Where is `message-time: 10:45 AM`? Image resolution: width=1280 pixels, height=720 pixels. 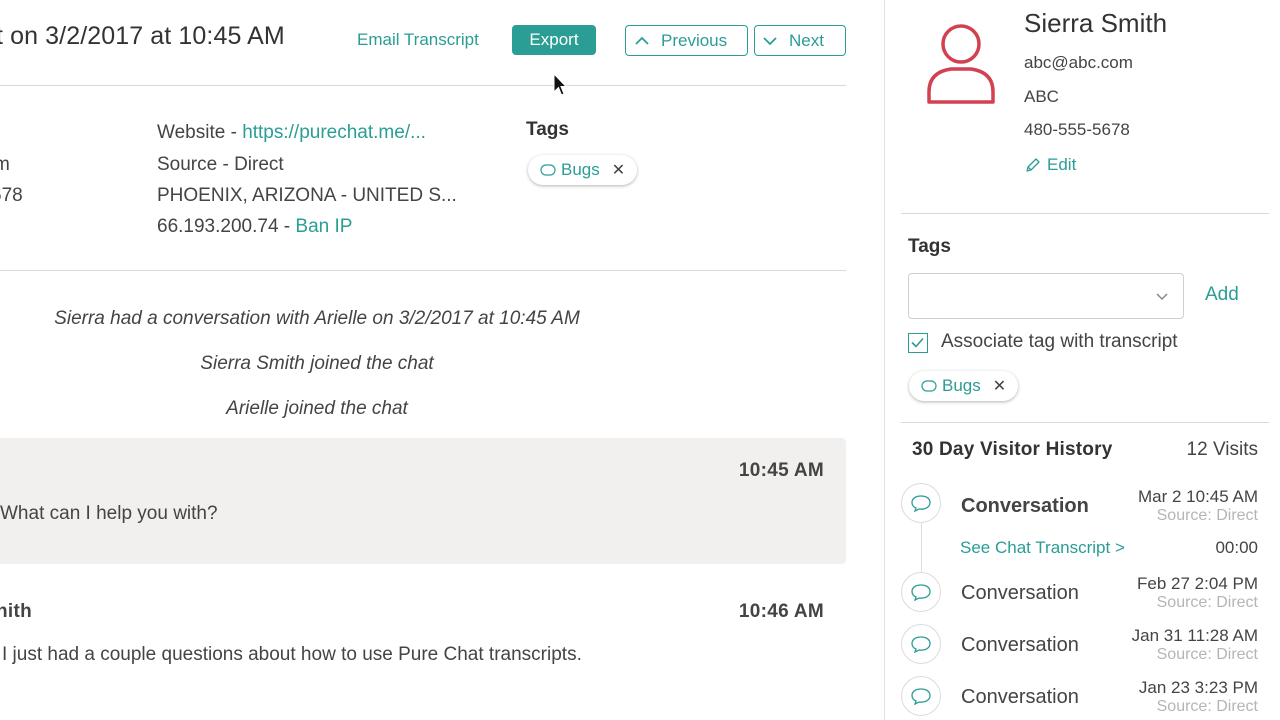 message-time: 10:45 AM is located at coordinates (781, 470).